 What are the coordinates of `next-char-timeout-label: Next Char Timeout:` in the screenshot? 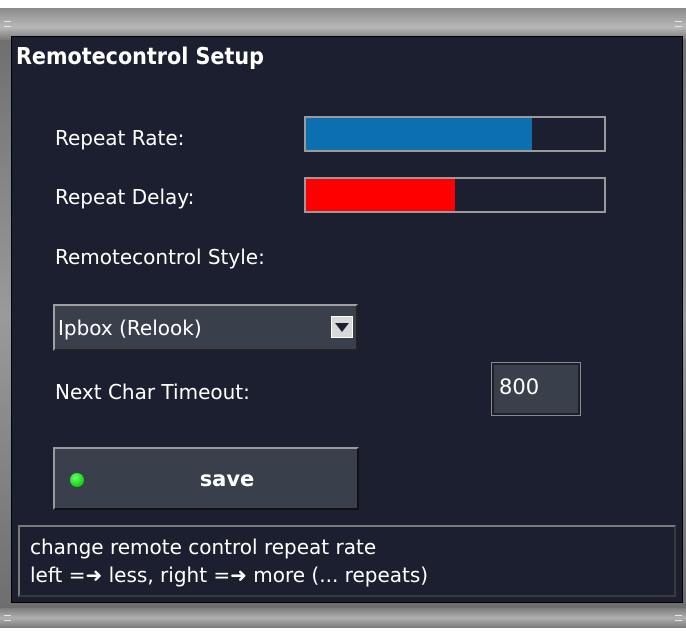 It's located at (152, 392).